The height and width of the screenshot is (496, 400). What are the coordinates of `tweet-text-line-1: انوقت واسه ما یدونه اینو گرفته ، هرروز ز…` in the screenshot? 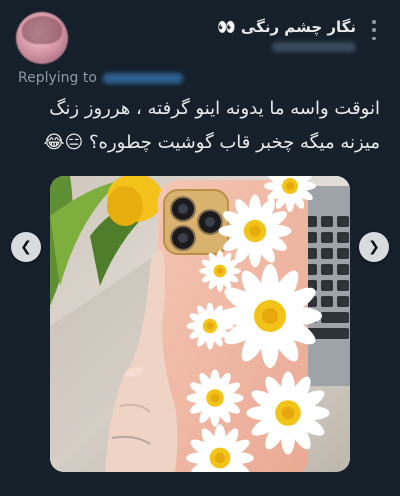 It's located at (214, 108).